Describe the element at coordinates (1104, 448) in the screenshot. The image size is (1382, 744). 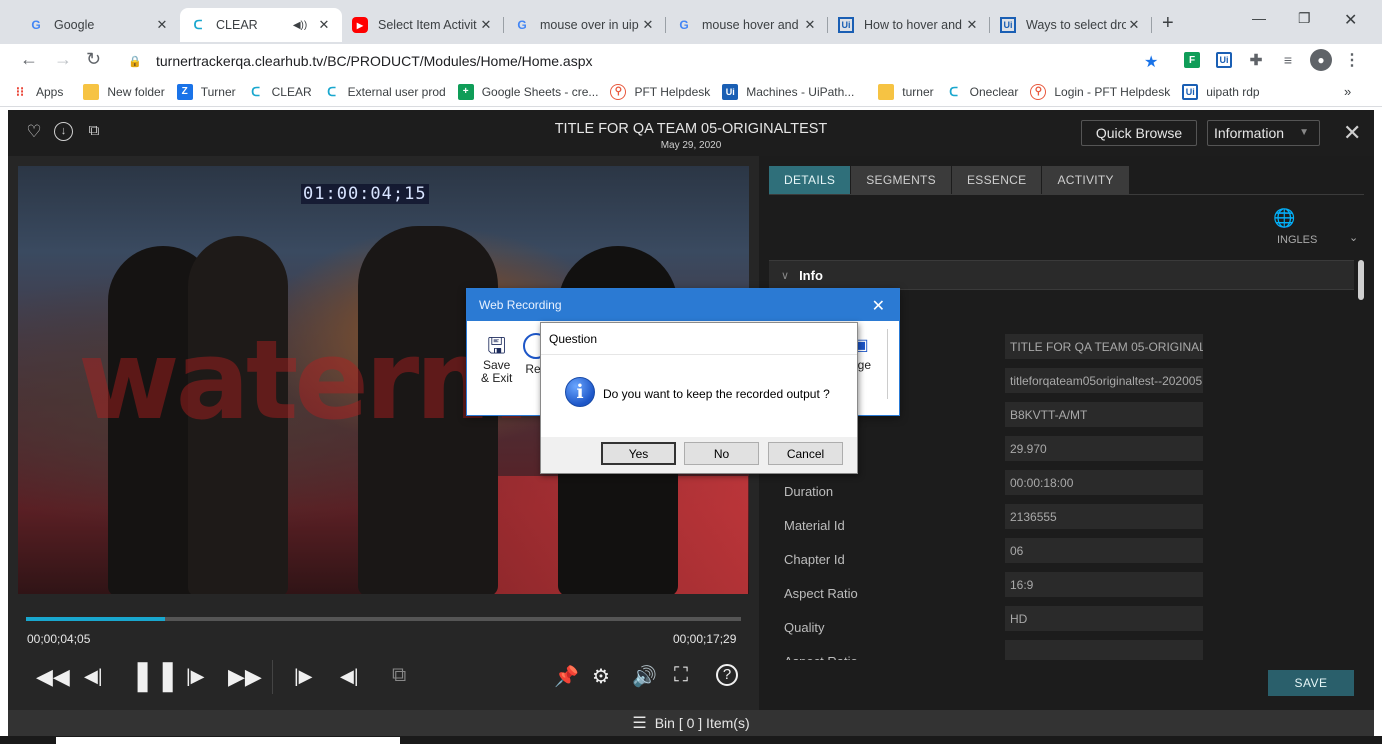
I see `field-frame-rate: 29.970` at that location.